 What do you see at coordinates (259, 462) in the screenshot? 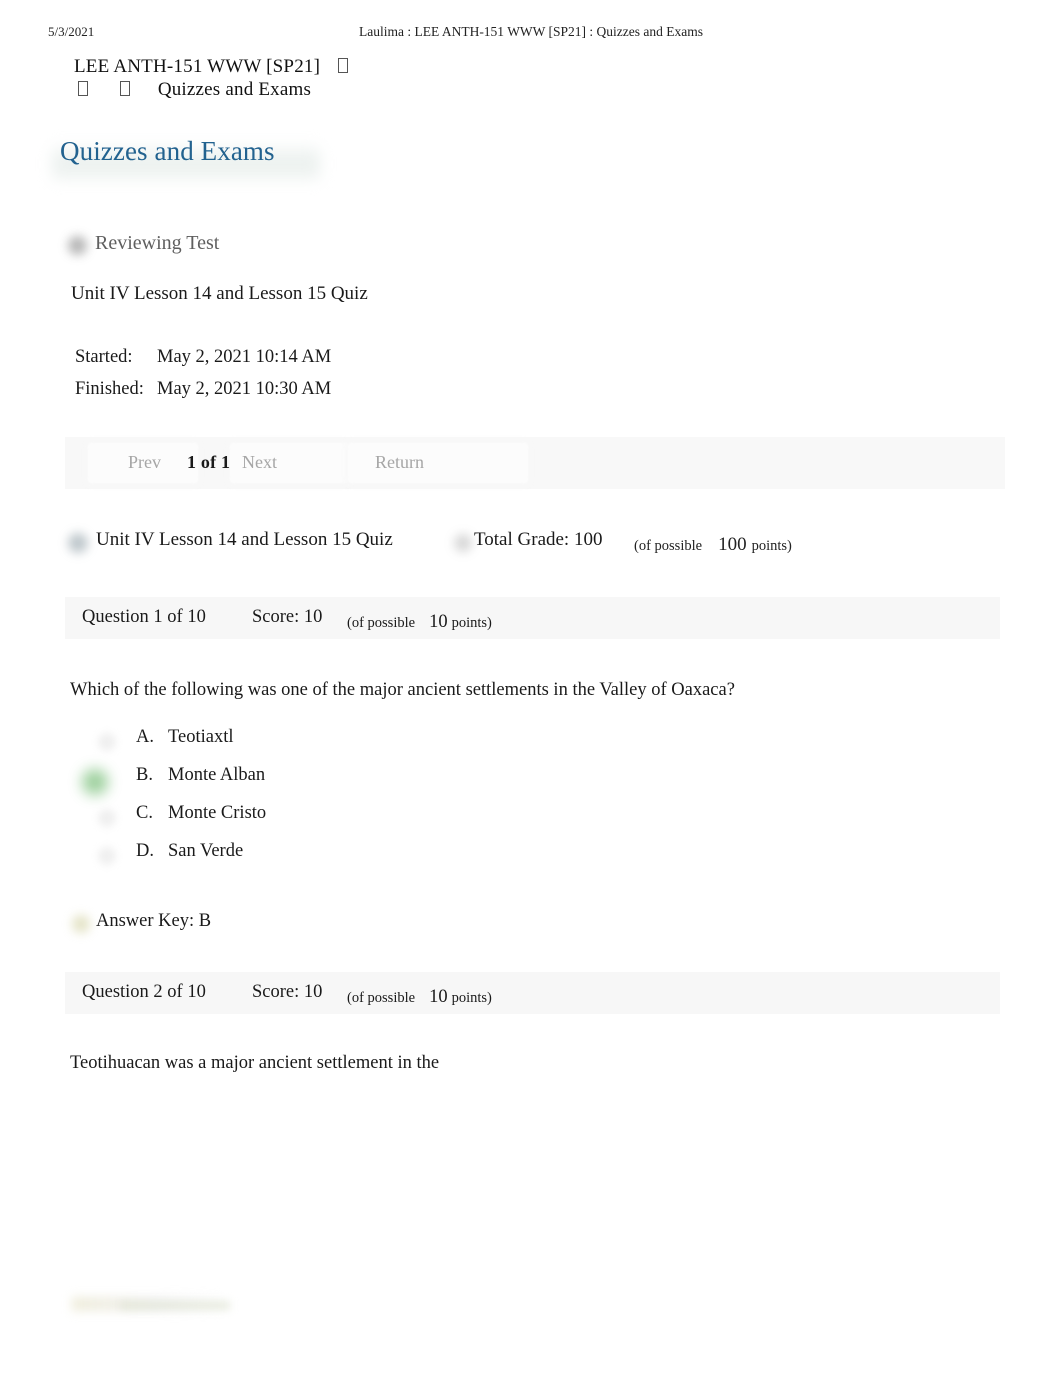
I see `next-button-label: Next` at bounding box center [259, 462].